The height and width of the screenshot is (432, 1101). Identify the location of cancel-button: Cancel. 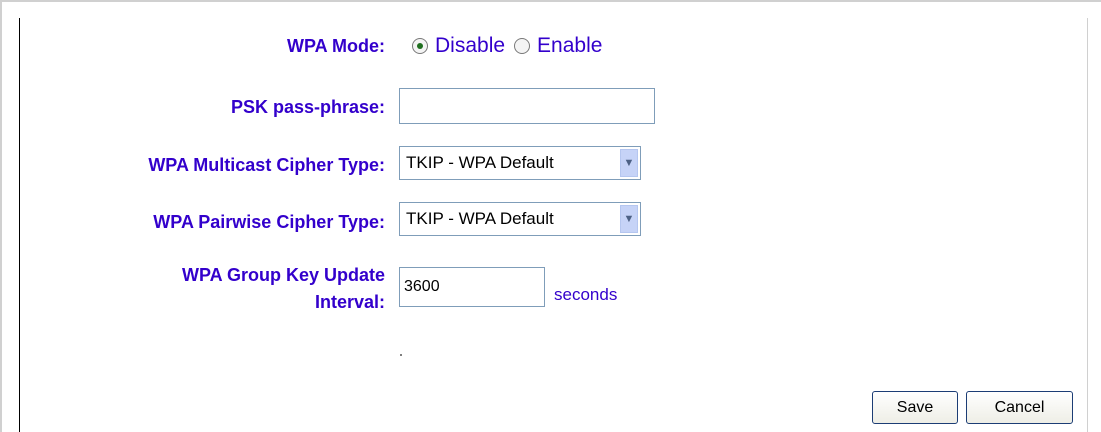
(1019, 407).